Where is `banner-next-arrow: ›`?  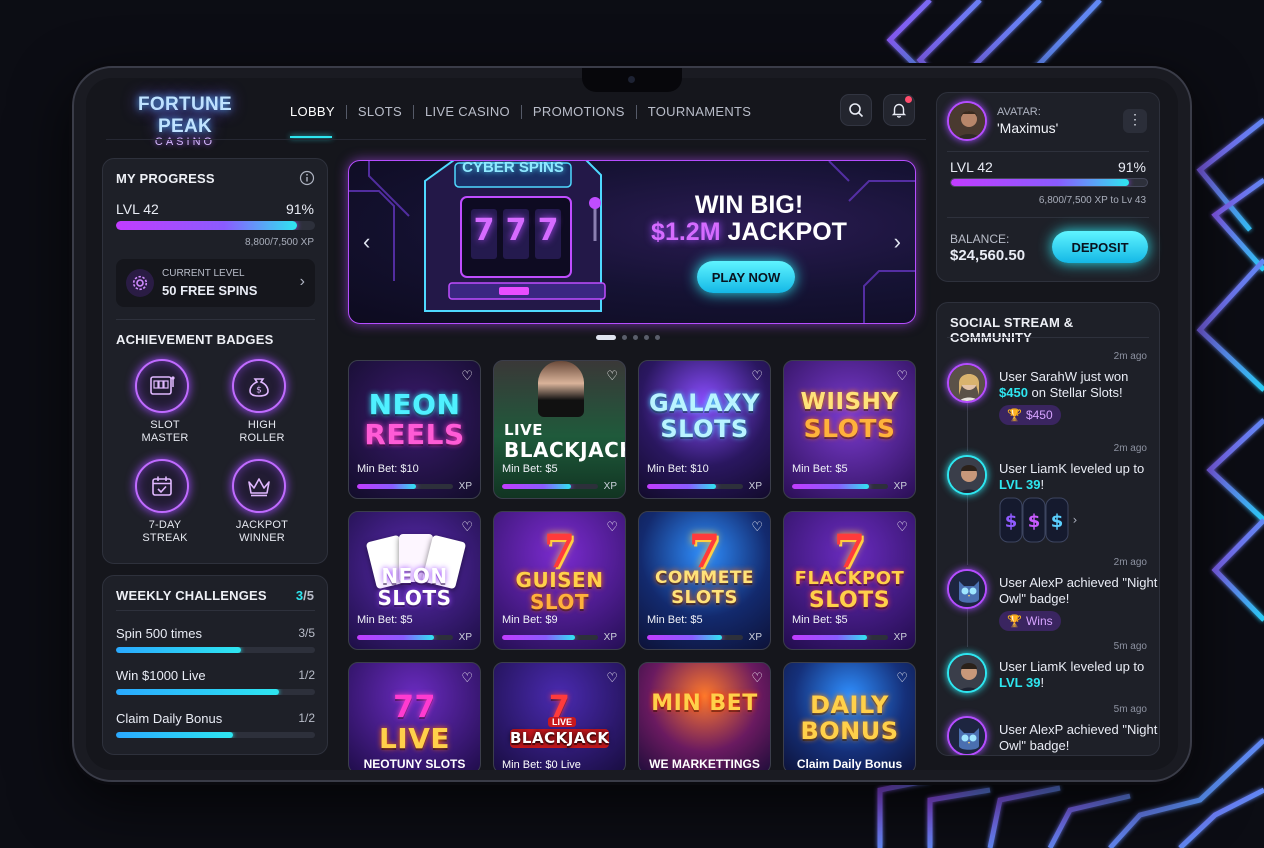
banner-next-arrow: › is located at coordinates (897, 242).